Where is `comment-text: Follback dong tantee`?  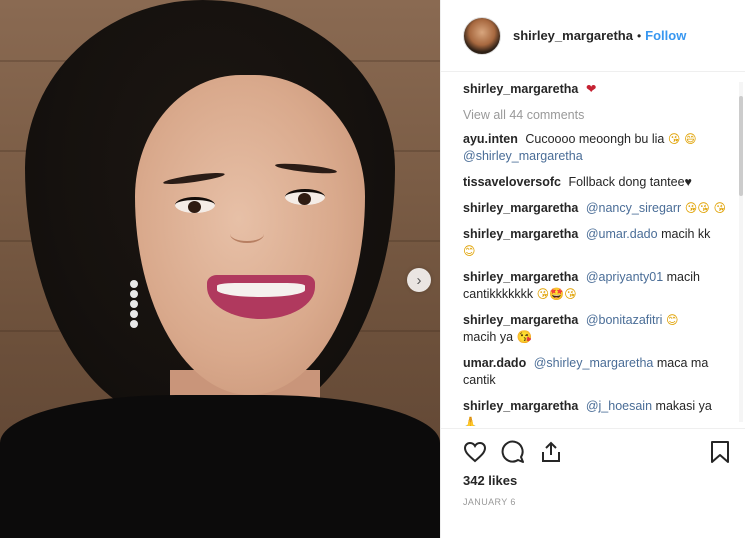
comment-text: Follback dong tantee is located at coordinates (626, 182).